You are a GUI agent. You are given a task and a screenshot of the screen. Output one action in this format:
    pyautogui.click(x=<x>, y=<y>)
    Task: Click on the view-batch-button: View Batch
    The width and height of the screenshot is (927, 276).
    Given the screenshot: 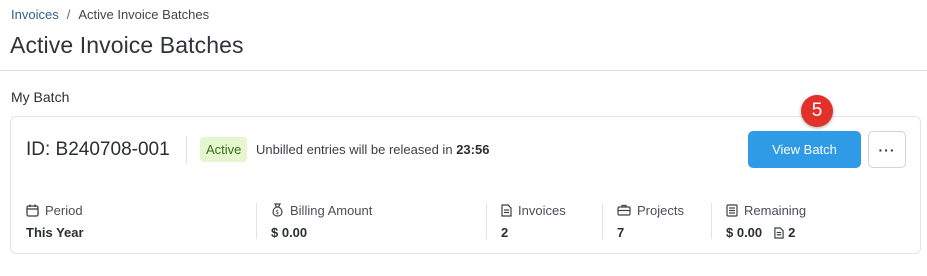 What is the action you would take?
    pyautogui.click(x=804, y=149)
    